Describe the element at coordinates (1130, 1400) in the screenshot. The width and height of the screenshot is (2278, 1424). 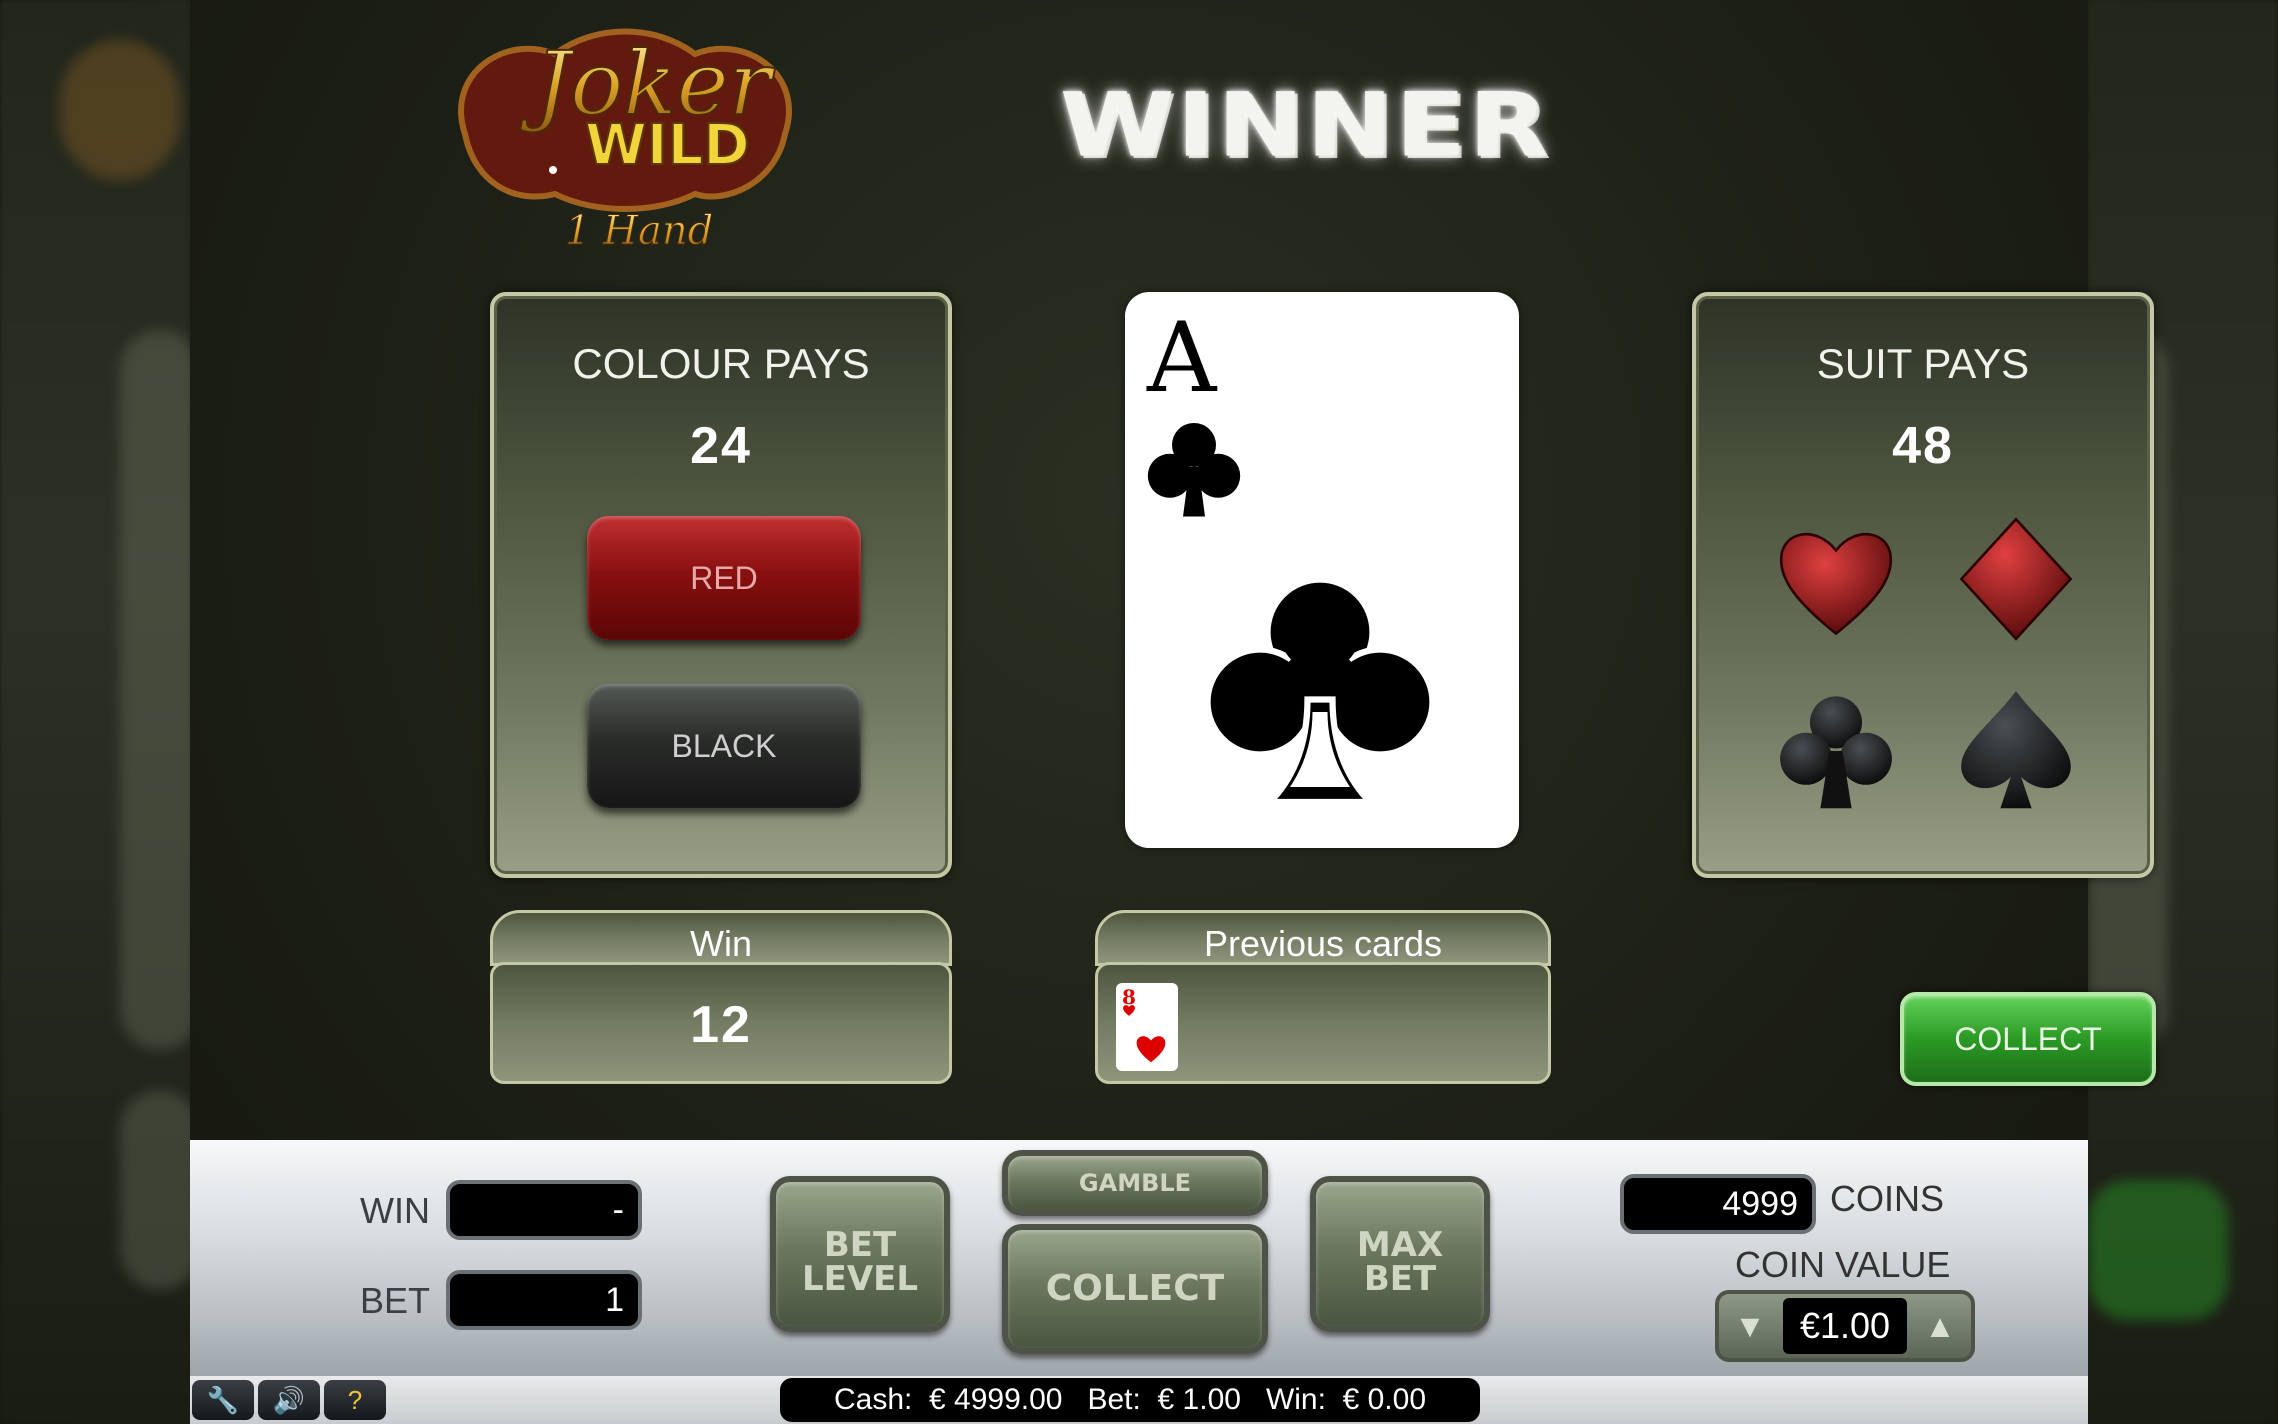
I see `cash-bet-win-status: Cash: € 4999.00 Bet: € 1.00 Win: € 0.00` at that location.